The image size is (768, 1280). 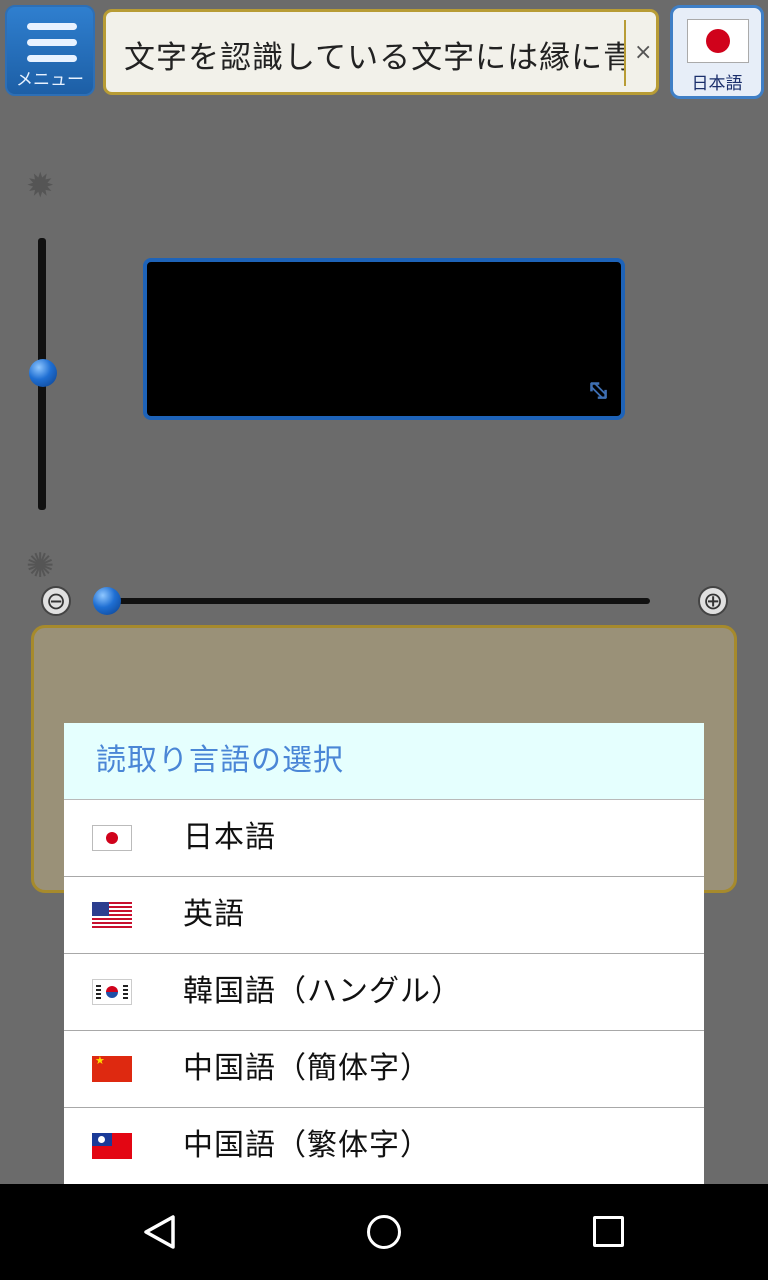 What do you see at coordinates (40, 566) in the screenshot?
I see `half-sun-icon: ✺` at bounding box center [40, 566].